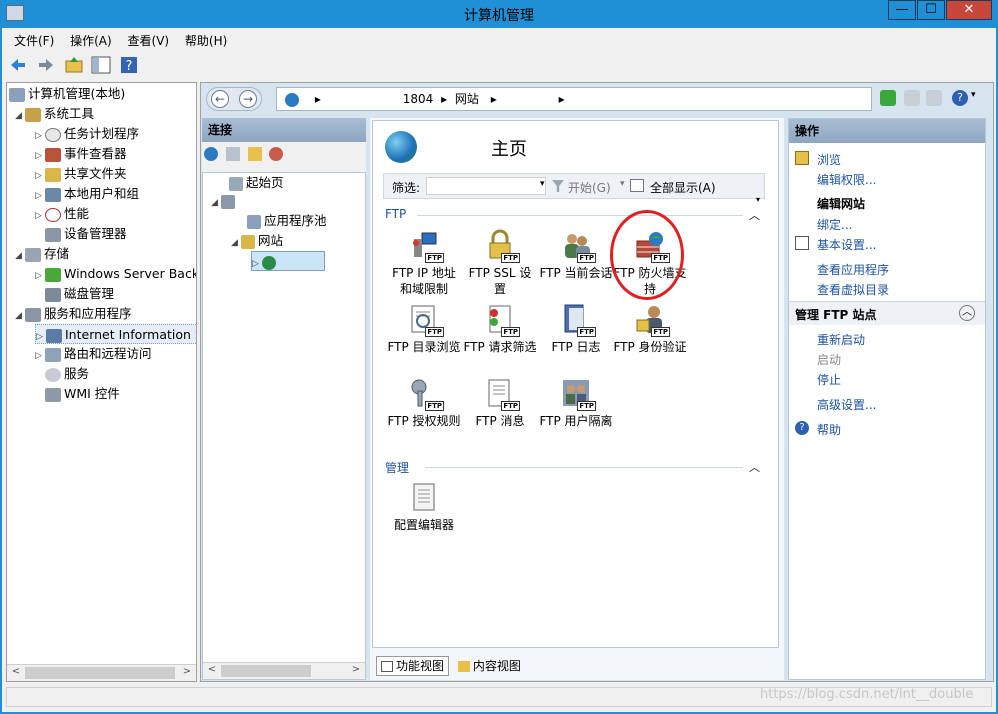  Describe the element at coordinates (81, 174) in the screenshot. I see `tree-item-shared-folders: ▷ 共享文件夹` at that location.